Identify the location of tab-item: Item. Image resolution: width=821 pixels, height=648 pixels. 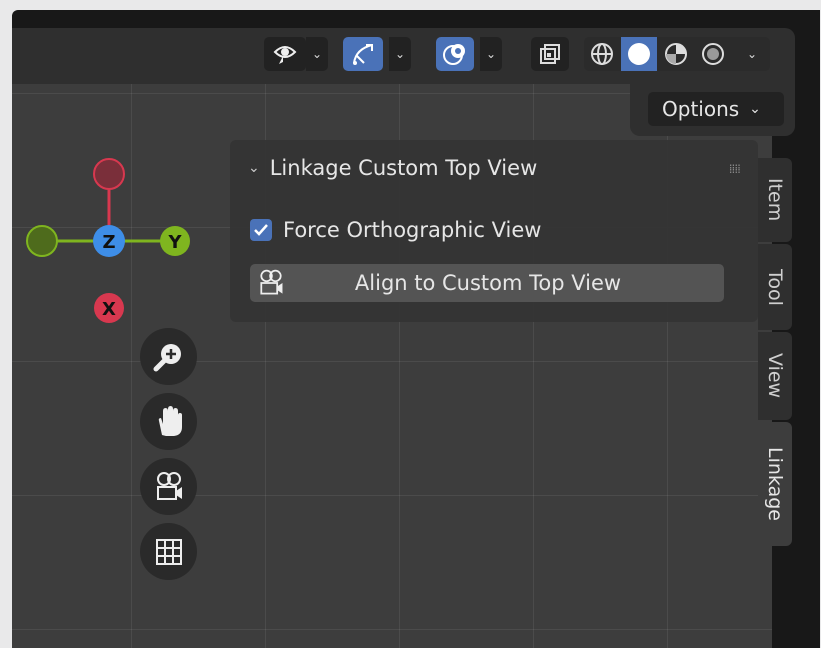
(775, 200).